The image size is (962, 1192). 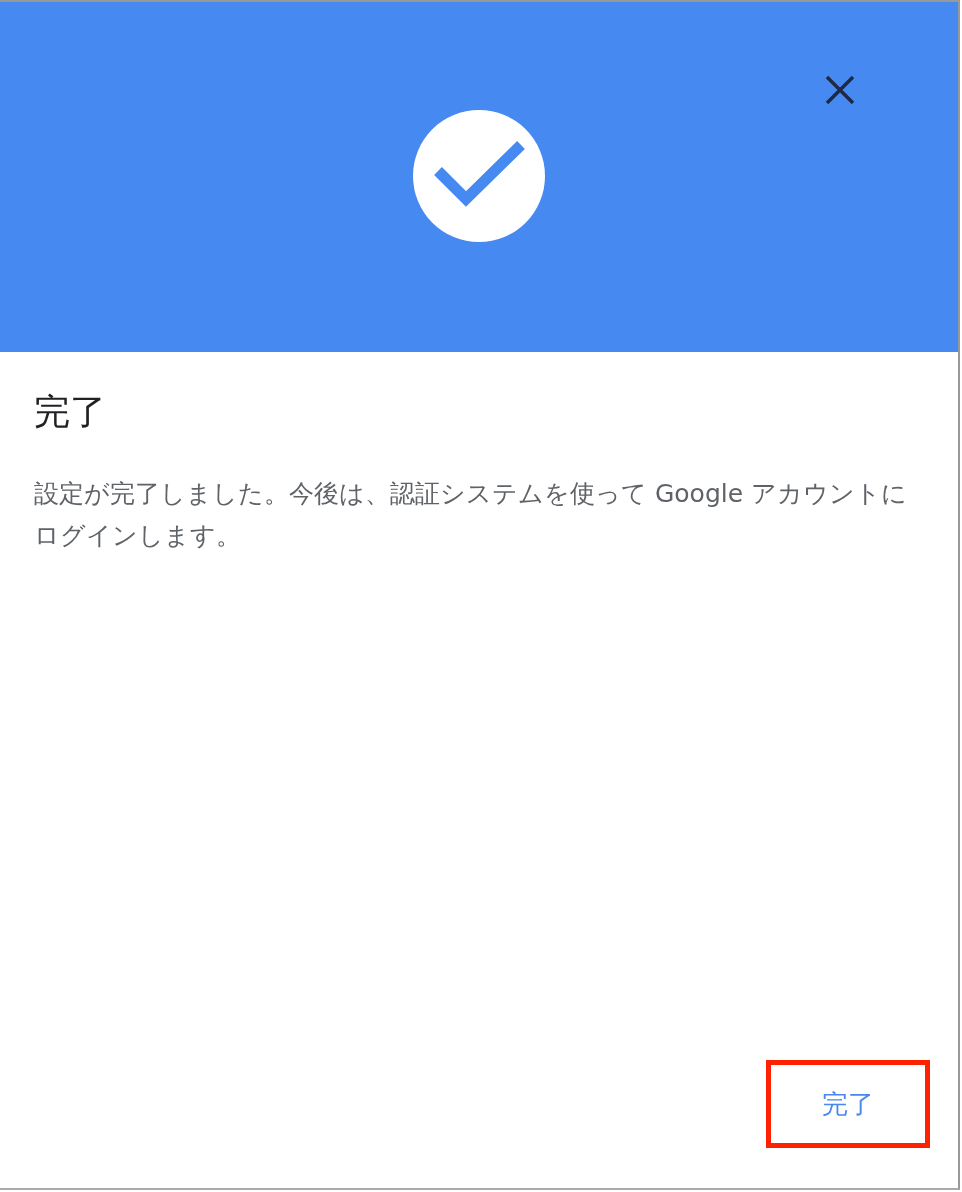 I want to click on checkmark-circle-icon, so click(x=479, y=176).